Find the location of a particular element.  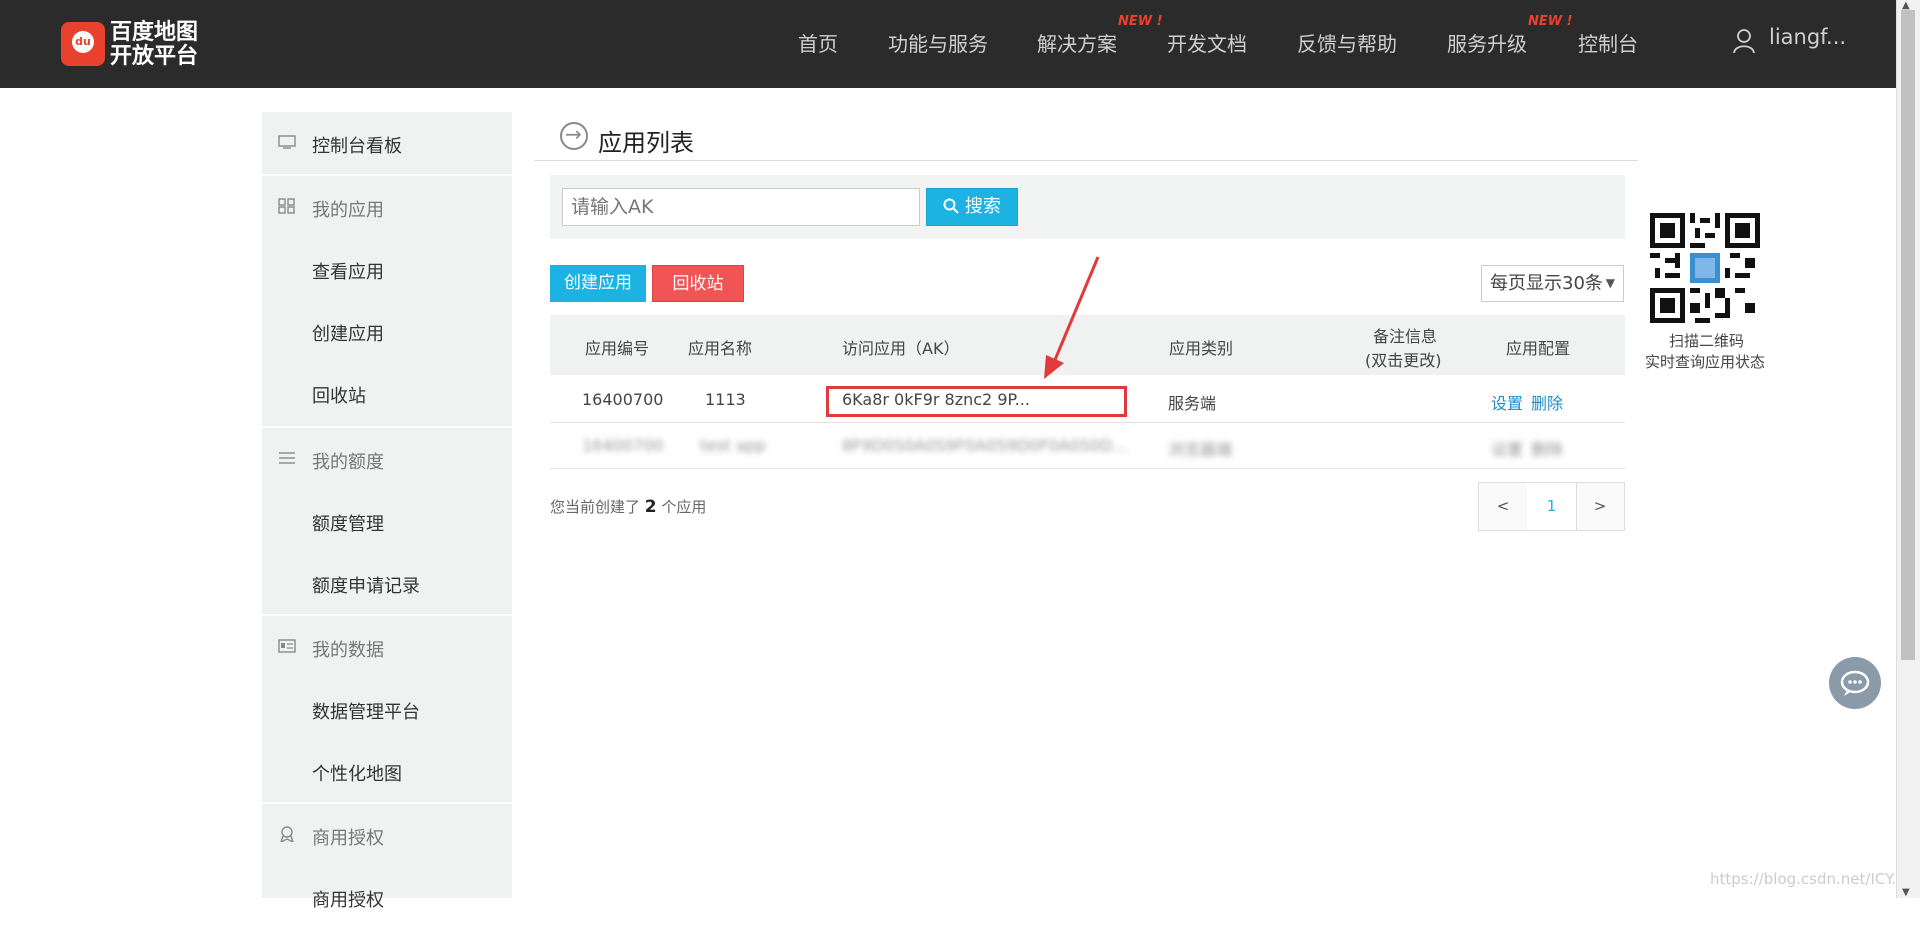

sidebar-item-label: 回收站 is located at coordinates (339, 396).